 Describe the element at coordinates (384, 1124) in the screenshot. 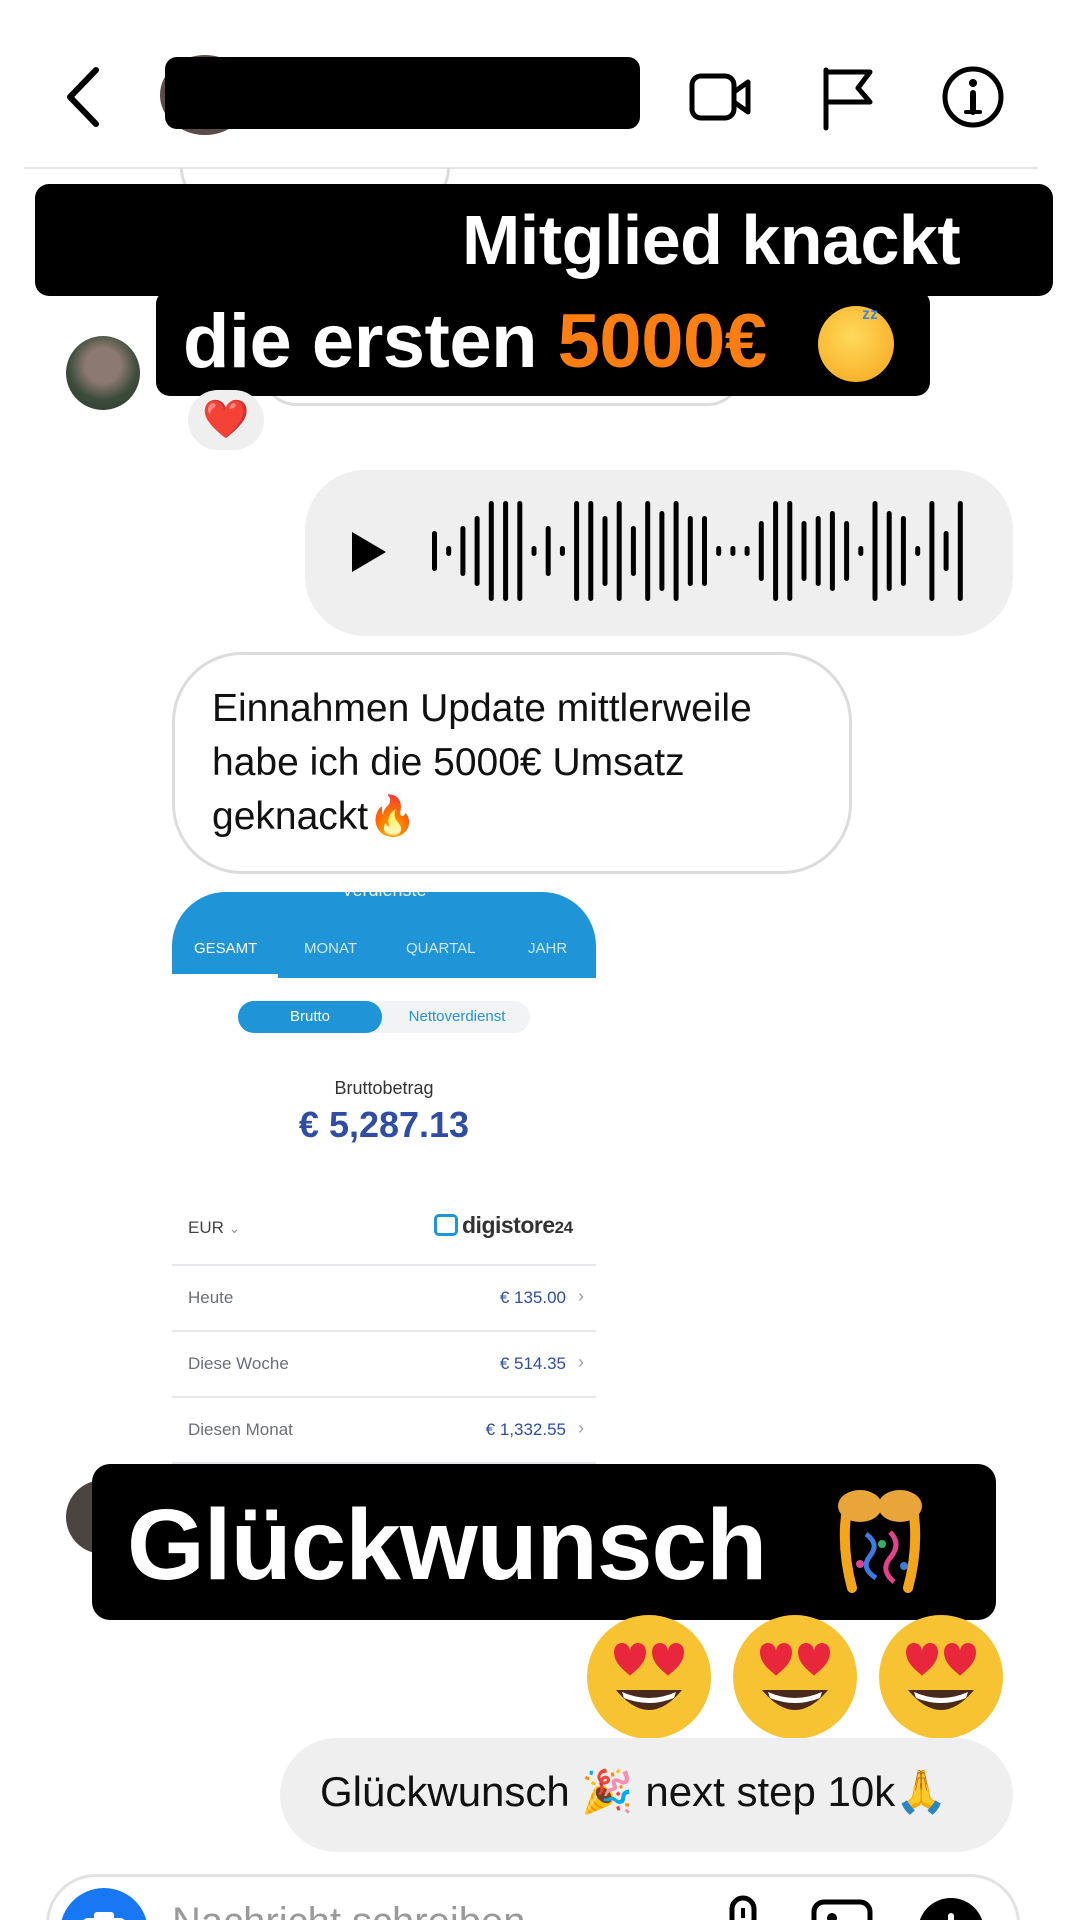

I see `brutto-value: € 5,287.13` at that location.